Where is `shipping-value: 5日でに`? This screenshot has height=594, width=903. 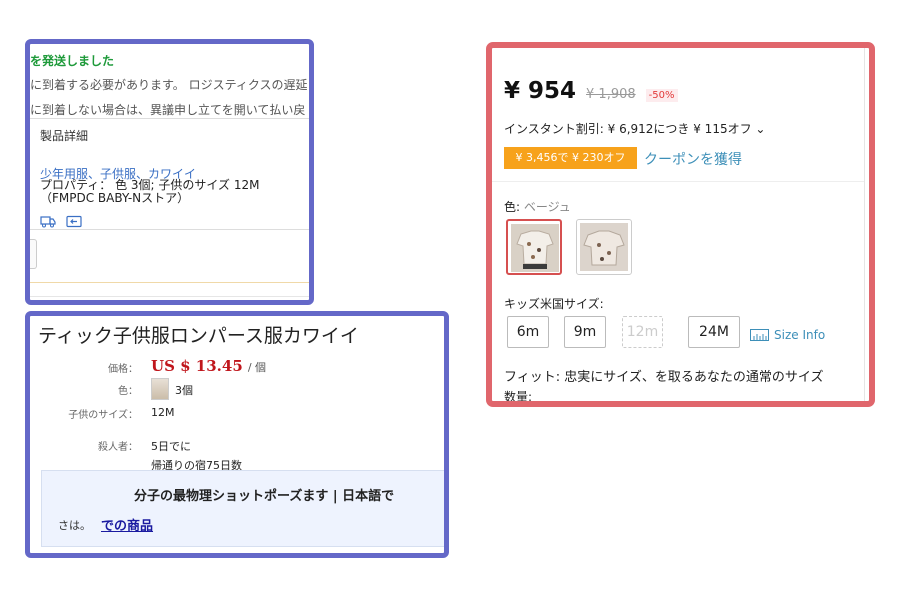 shipping-value: 5日でに is located at coordinates (171, 446).